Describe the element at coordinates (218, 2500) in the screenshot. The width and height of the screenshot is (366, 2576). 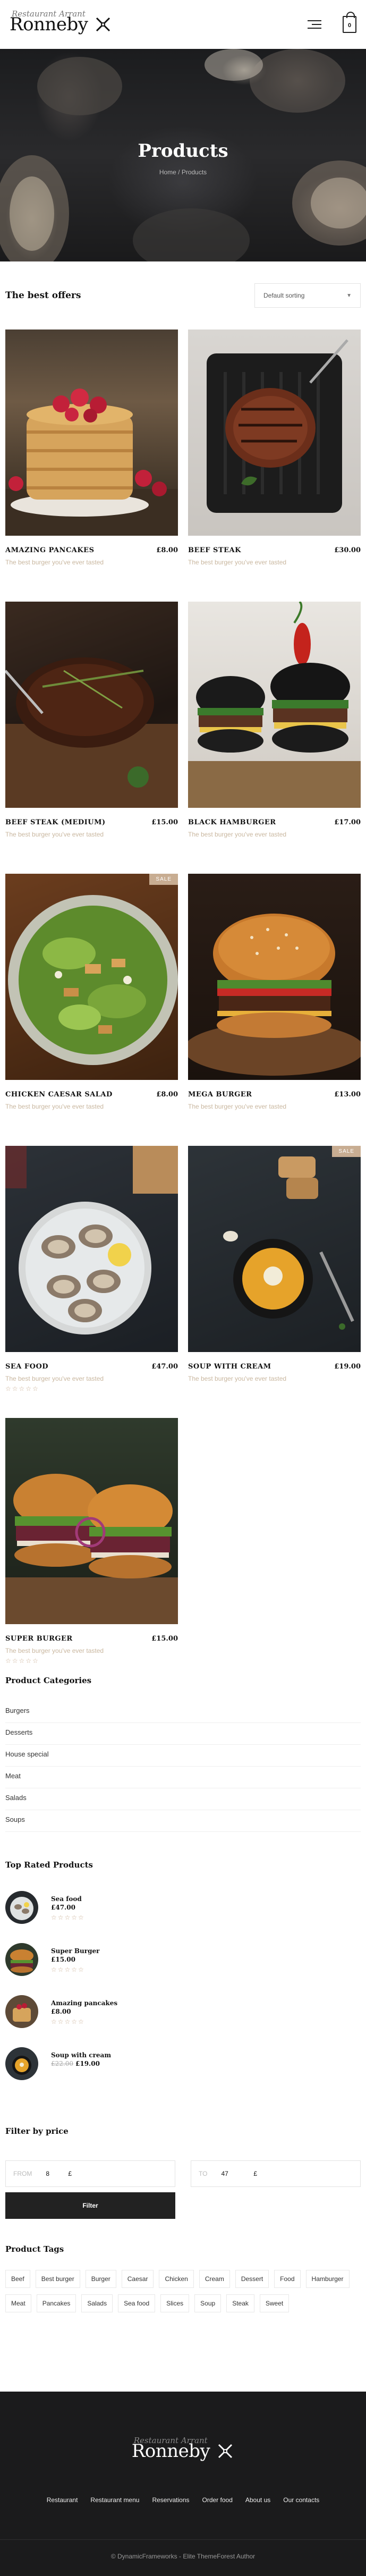
I see `footer-link-order-food: Order food` at that location.